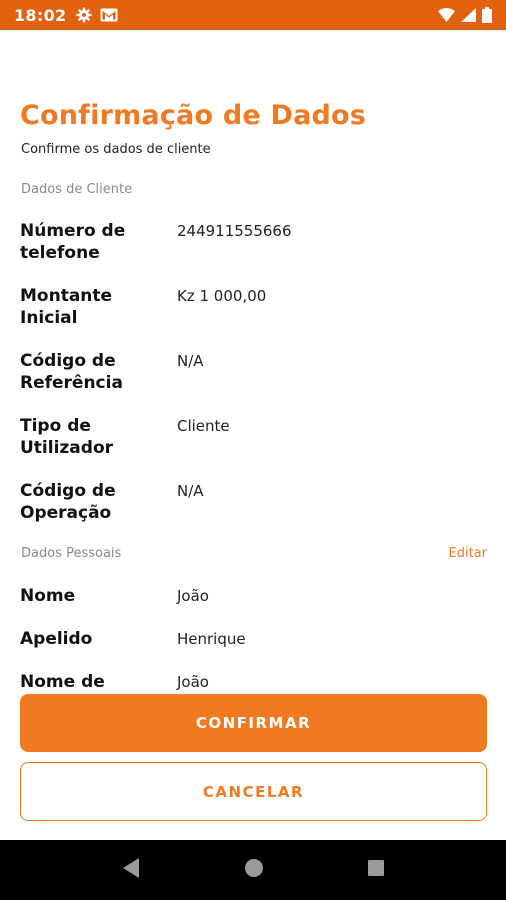 The width and height of the screenshot is (506, 900). Describe the element at coordinates (253, 723) in the screenshot. I see `confirm-button: CONFIRMAR` at that location.